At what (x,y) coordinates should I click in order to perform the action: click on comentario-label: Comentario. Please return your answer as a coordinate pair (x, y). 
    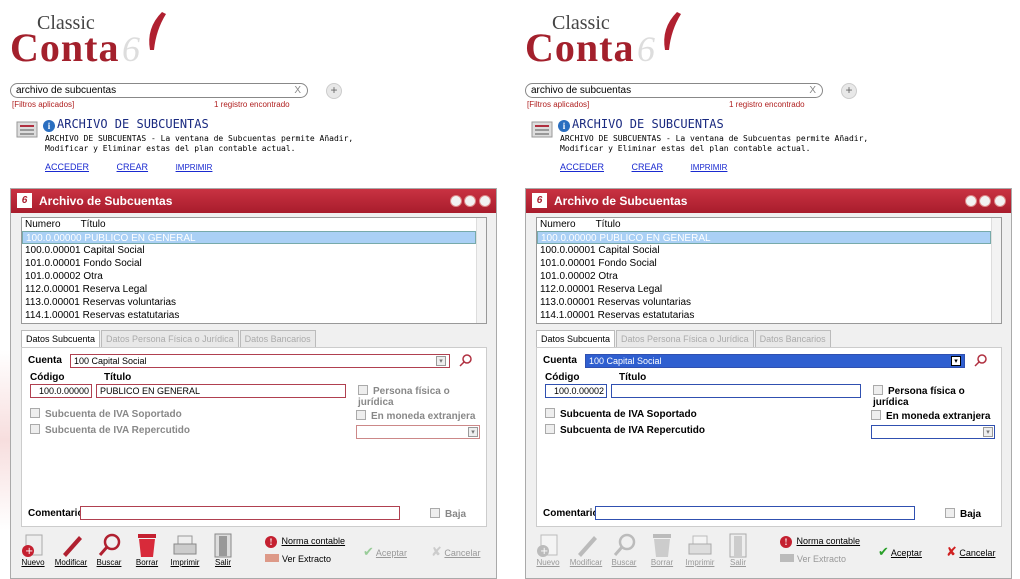
    Looking at the image, I should click on (56, 513).